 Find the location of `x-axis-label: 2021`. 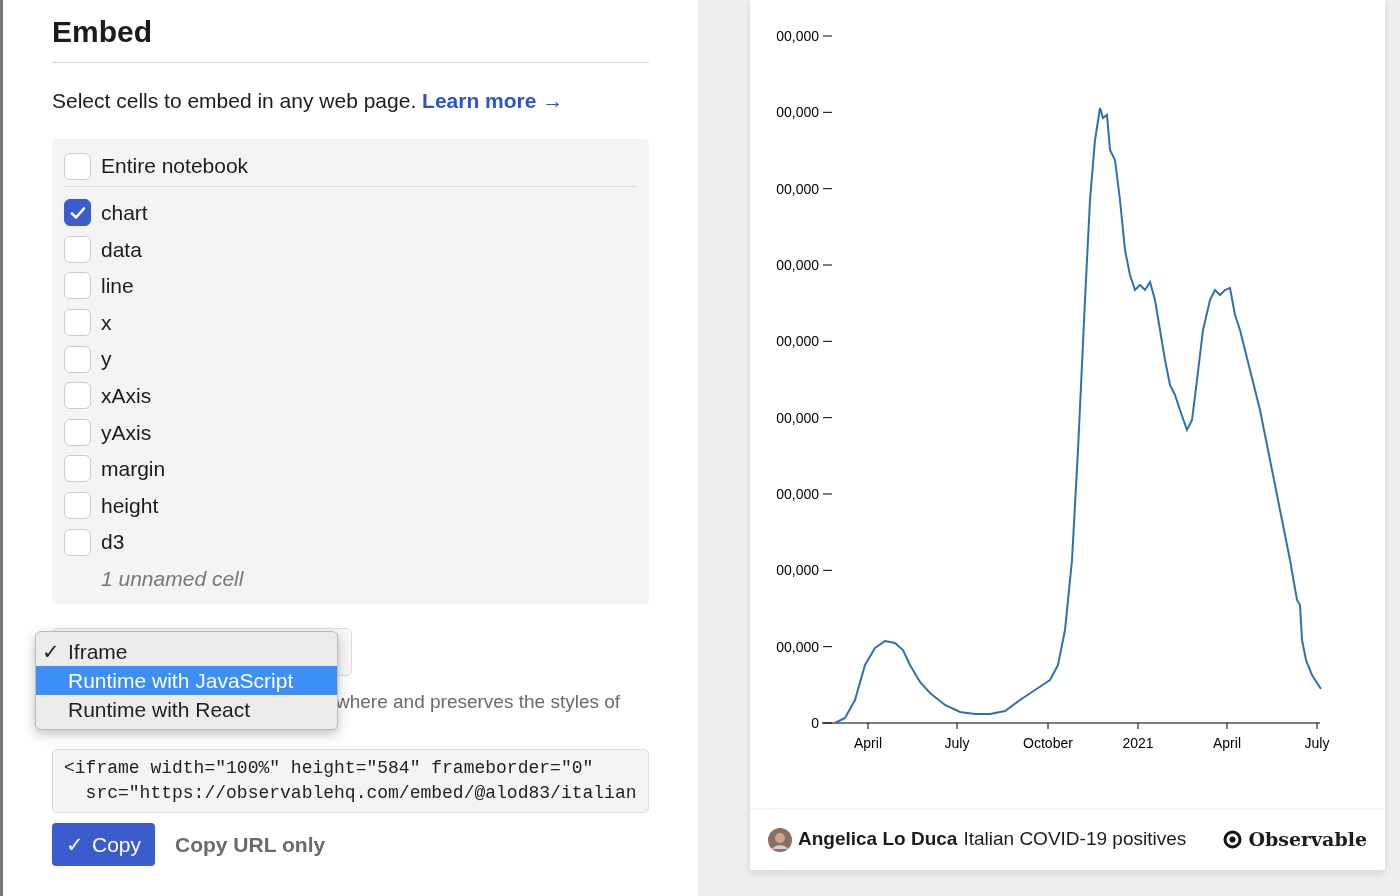

x-axis-label: 2021 is located at coordinates (1138, 743).